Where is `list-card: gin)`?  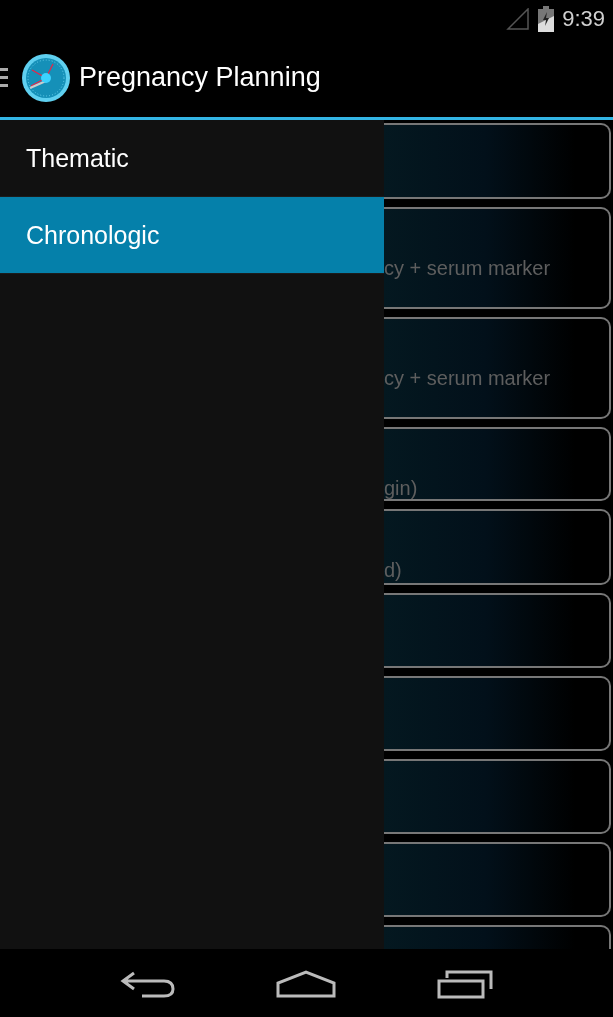 list-card: gin) is located at coordinates (497, 464).